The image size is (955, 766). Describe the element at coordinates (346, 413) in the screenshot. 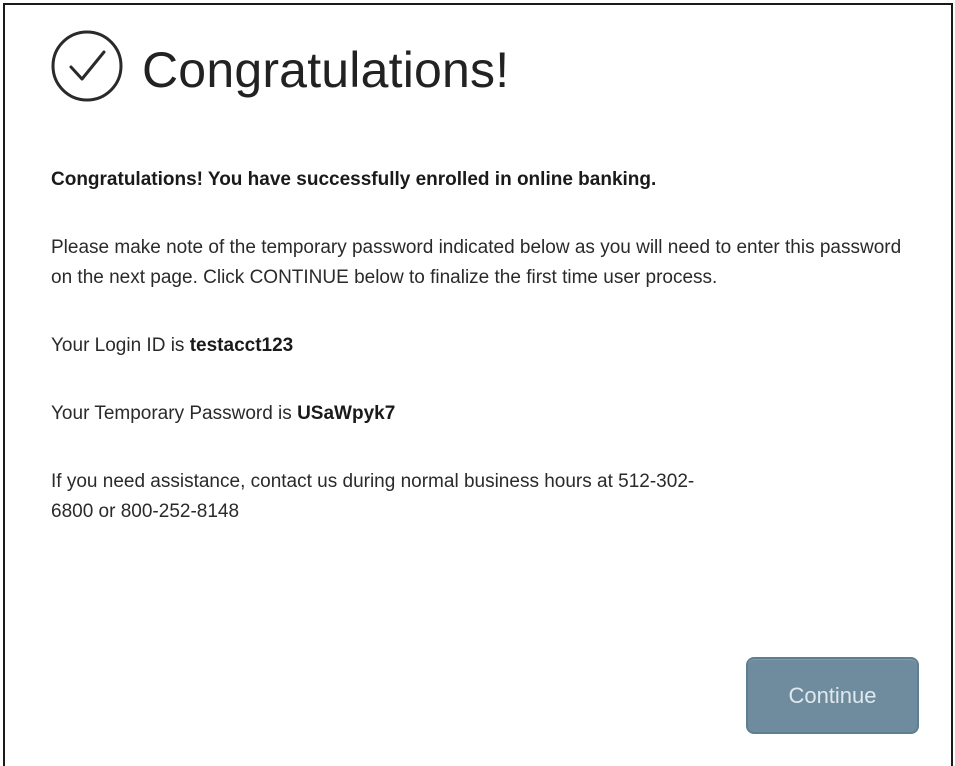

I see `temp-password-value: USaWpyk7` at that location.